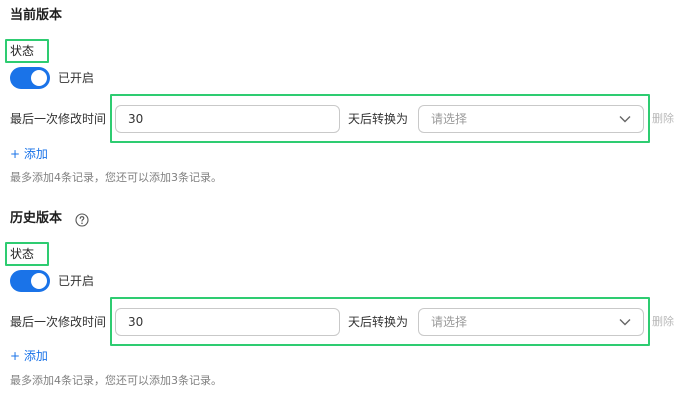 The height and width of the screenshot is (399, 697). Describe the element at coordinates (449, 322) in the screenshot. I see `history-storage-placeholder: 请选择` at that location.